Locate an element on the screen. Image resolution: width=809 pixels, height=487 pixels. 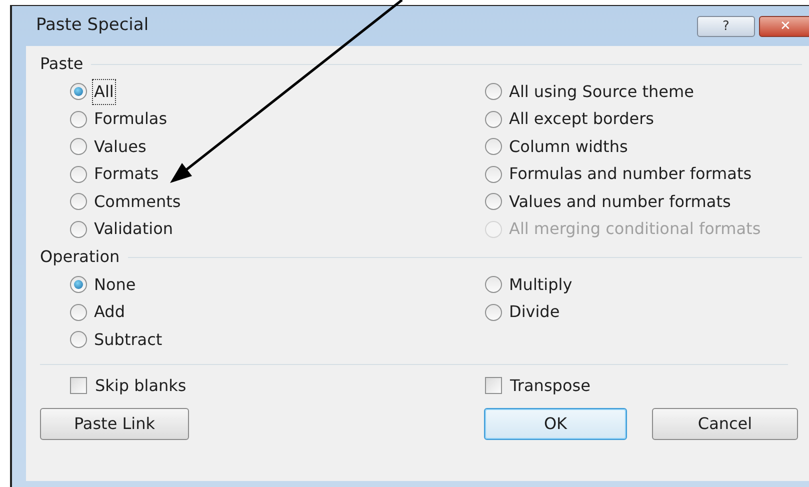
option-label: All except borders is located at coordinates (581, 119).